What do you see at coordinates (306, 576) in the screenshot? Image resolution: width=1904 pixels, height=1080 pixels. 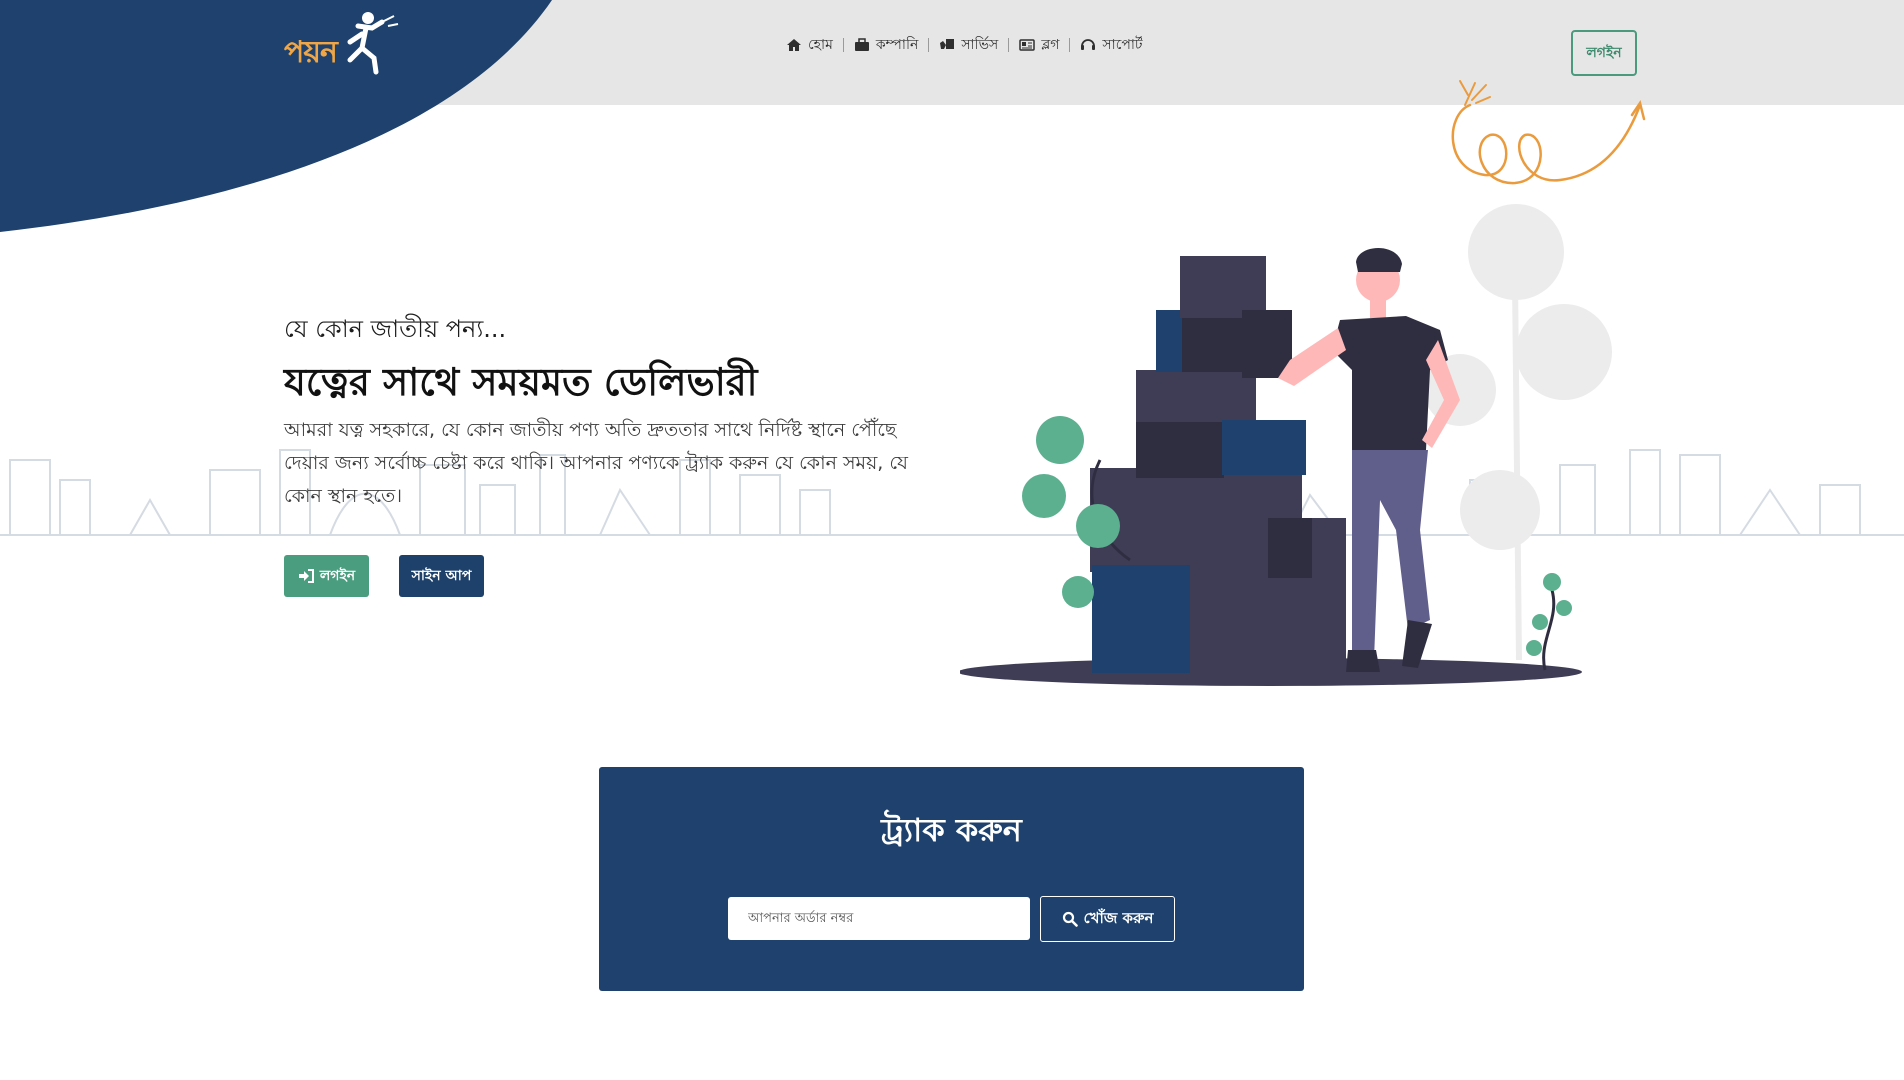 I see `sign-in-icon` at bounding box center [306, 576].